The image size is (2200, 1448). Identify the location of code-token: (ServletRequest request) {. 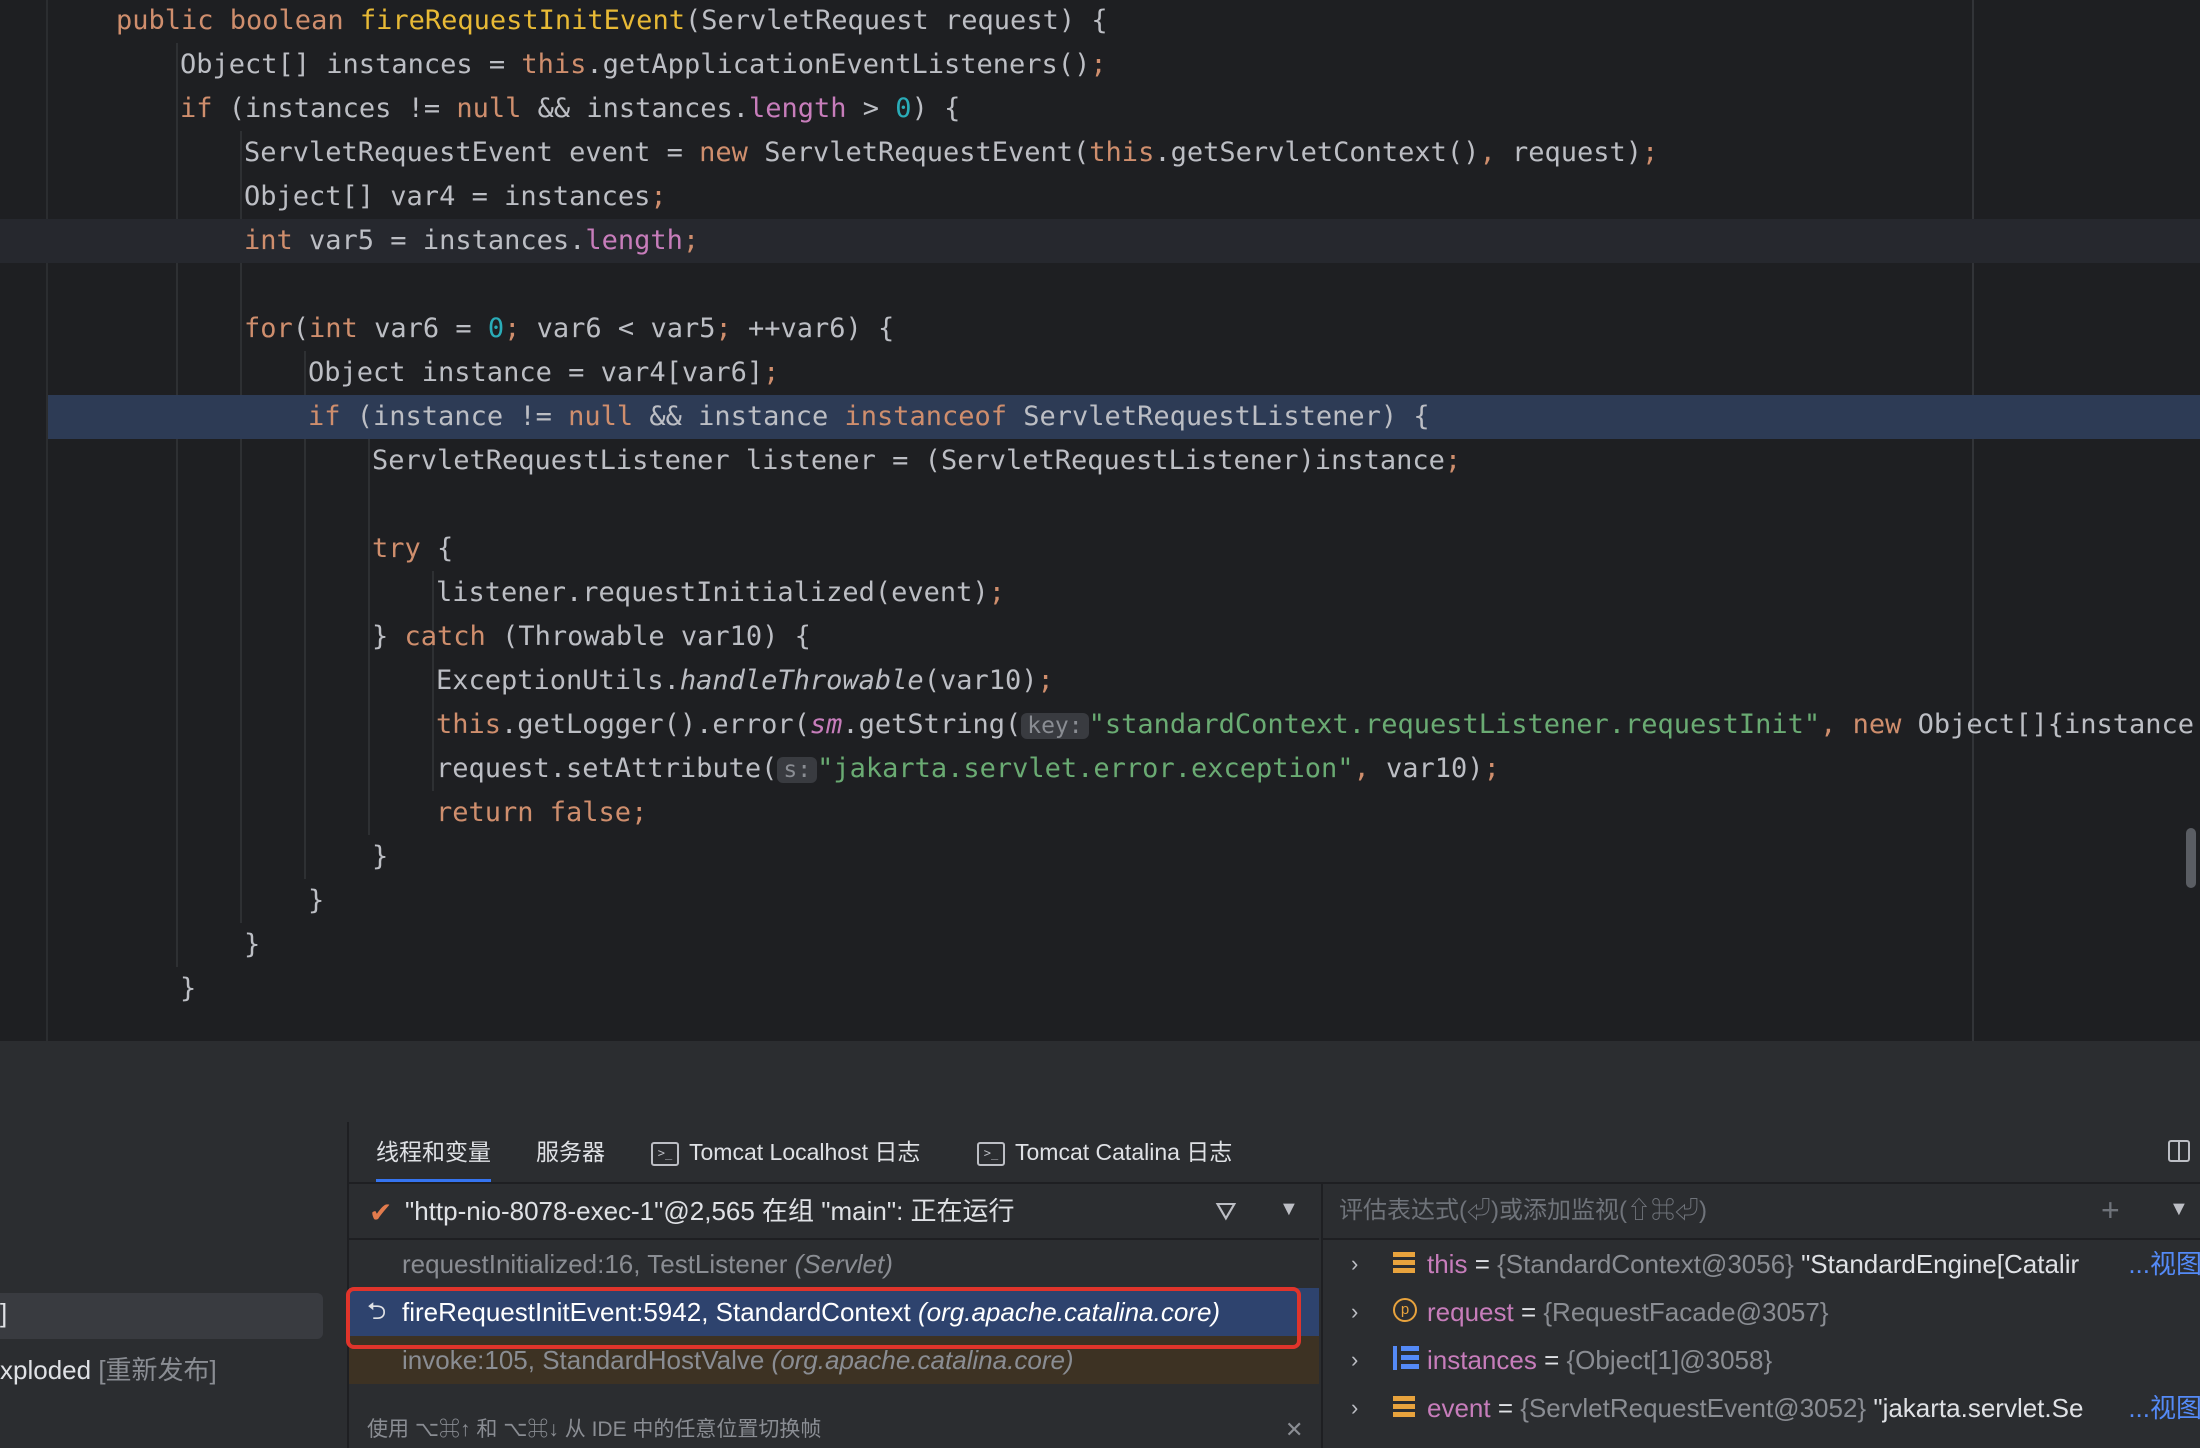
(896, 20).